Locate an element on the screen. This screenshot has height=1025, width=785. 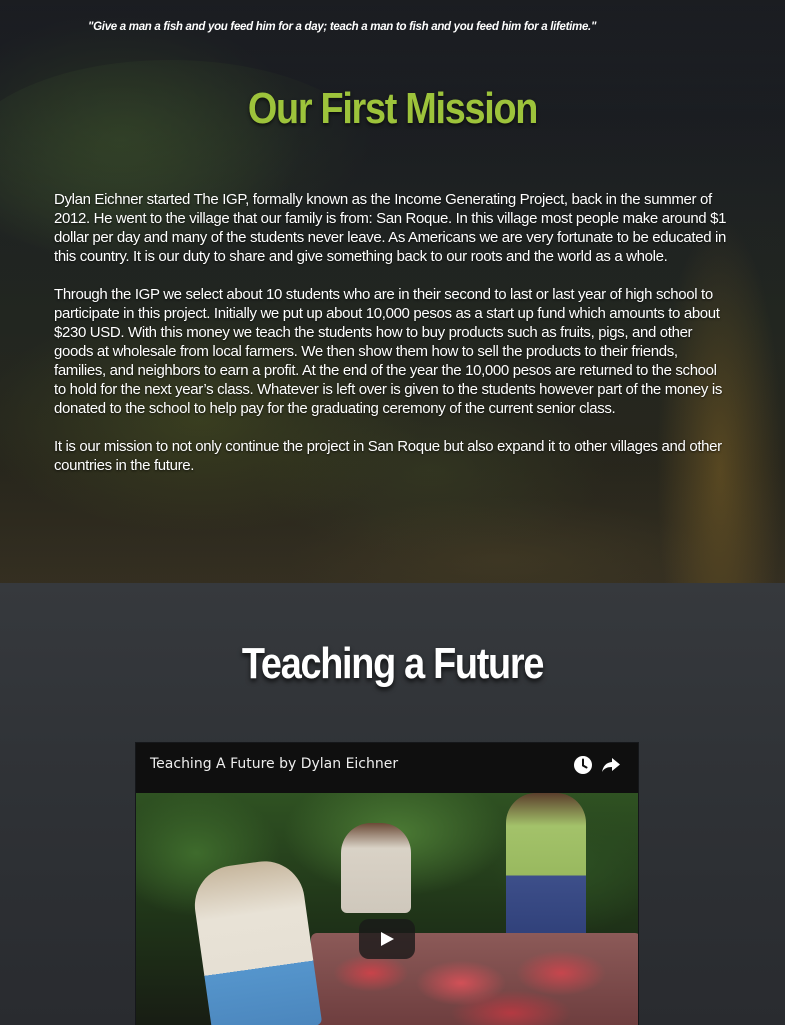
video-header: Teaching A Future by Dylan Eichner is located at coordinates (387, 768).